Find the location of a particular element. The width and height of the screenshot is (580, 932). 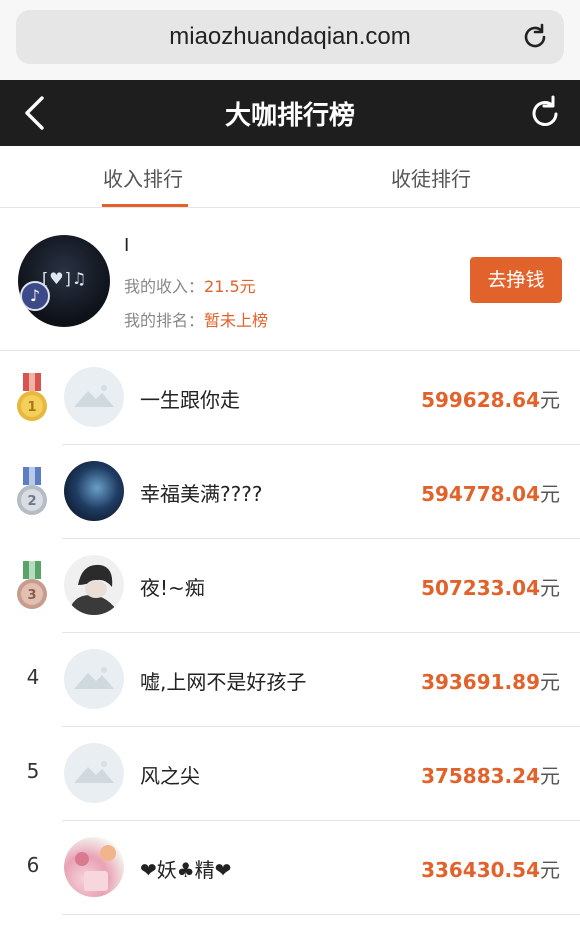

navbar: 大咖排行榜 is located at coordinates (290, 113).